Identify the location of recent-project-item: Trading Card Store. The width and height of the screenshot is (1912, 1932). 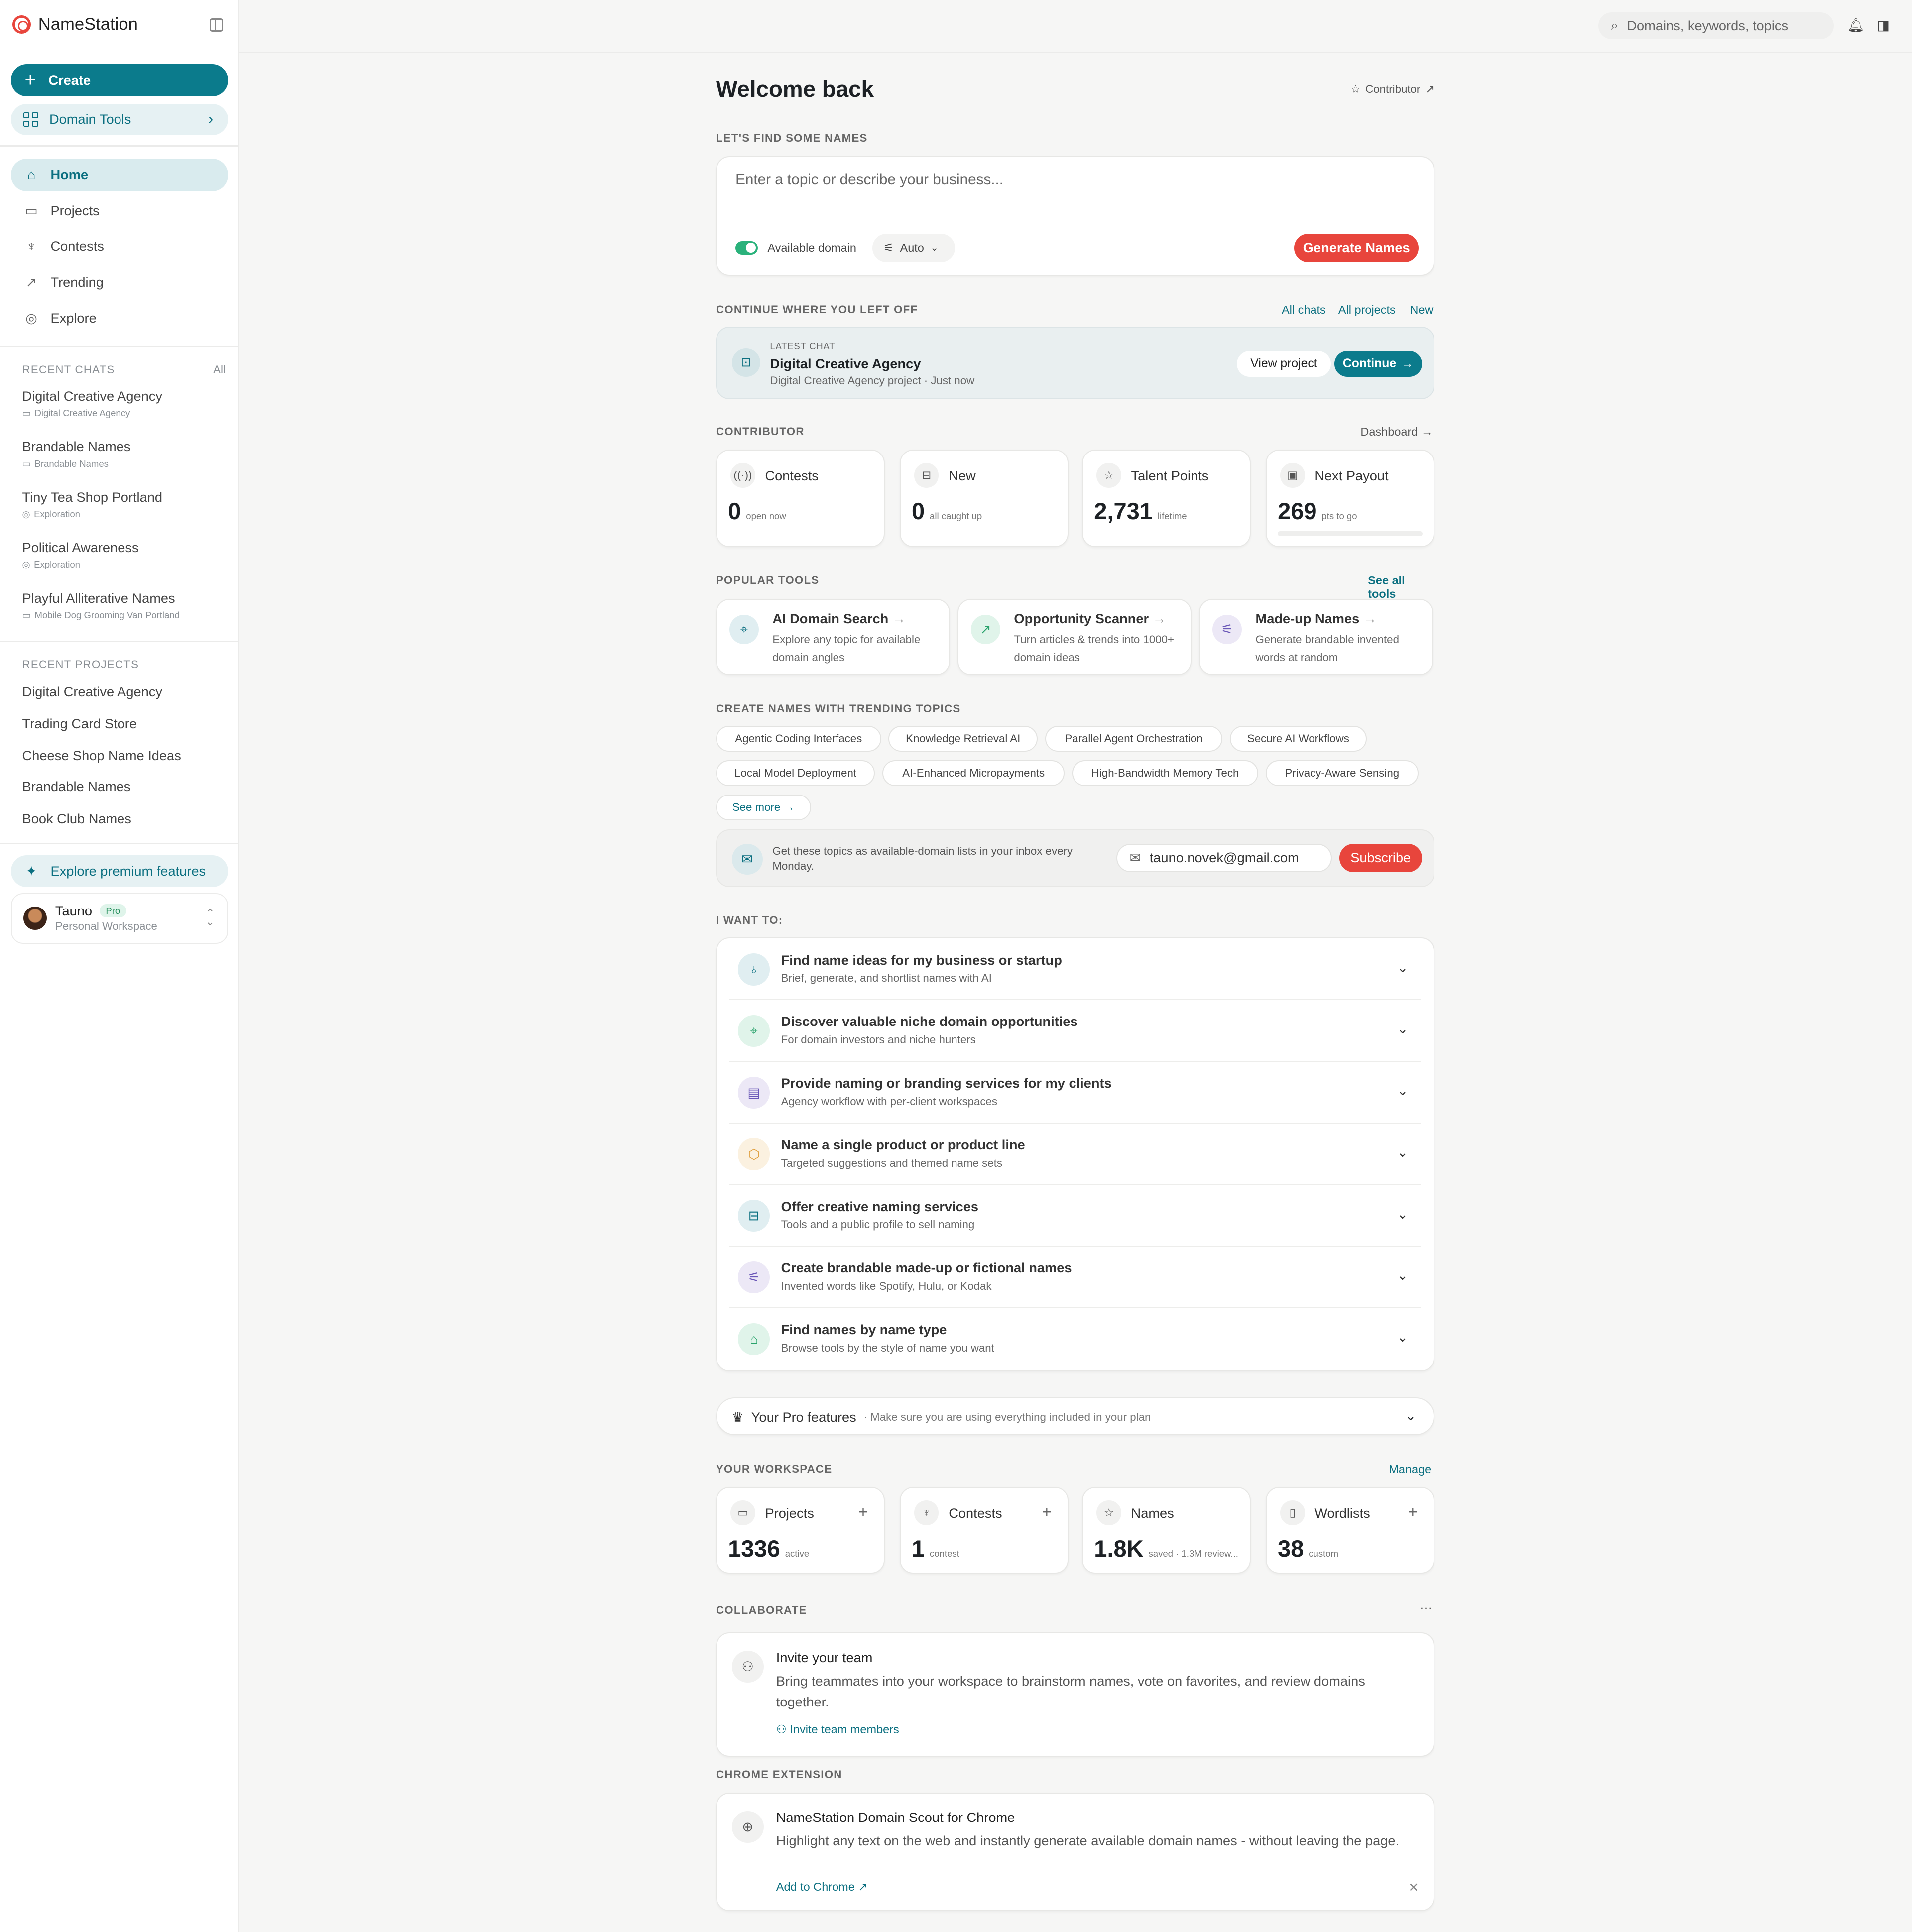
(79, 724).